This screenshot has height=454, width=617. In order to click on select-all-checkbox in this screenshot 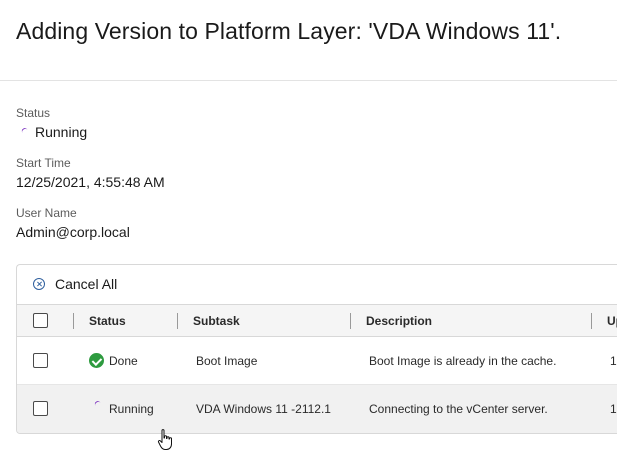, I will do `click(40, 320)`.